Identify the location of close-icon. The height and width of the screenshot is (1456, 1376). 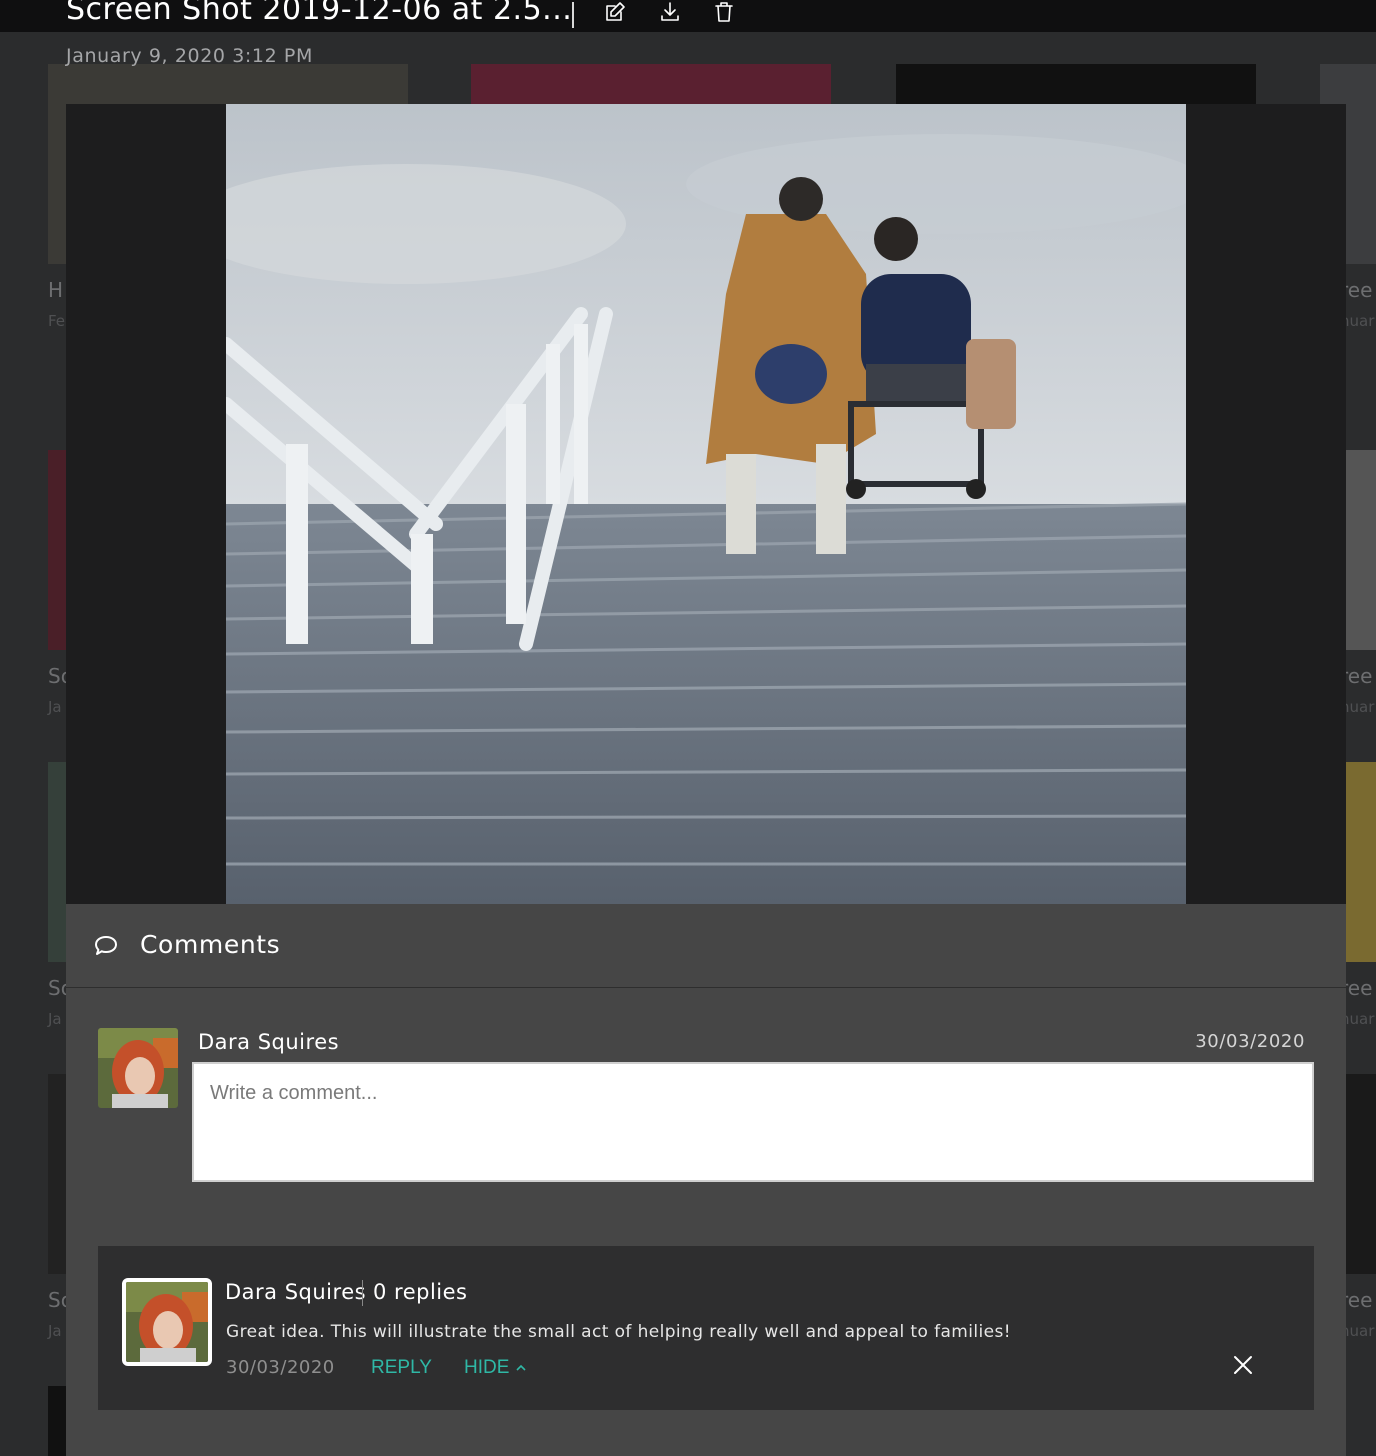
(1243, 1365).